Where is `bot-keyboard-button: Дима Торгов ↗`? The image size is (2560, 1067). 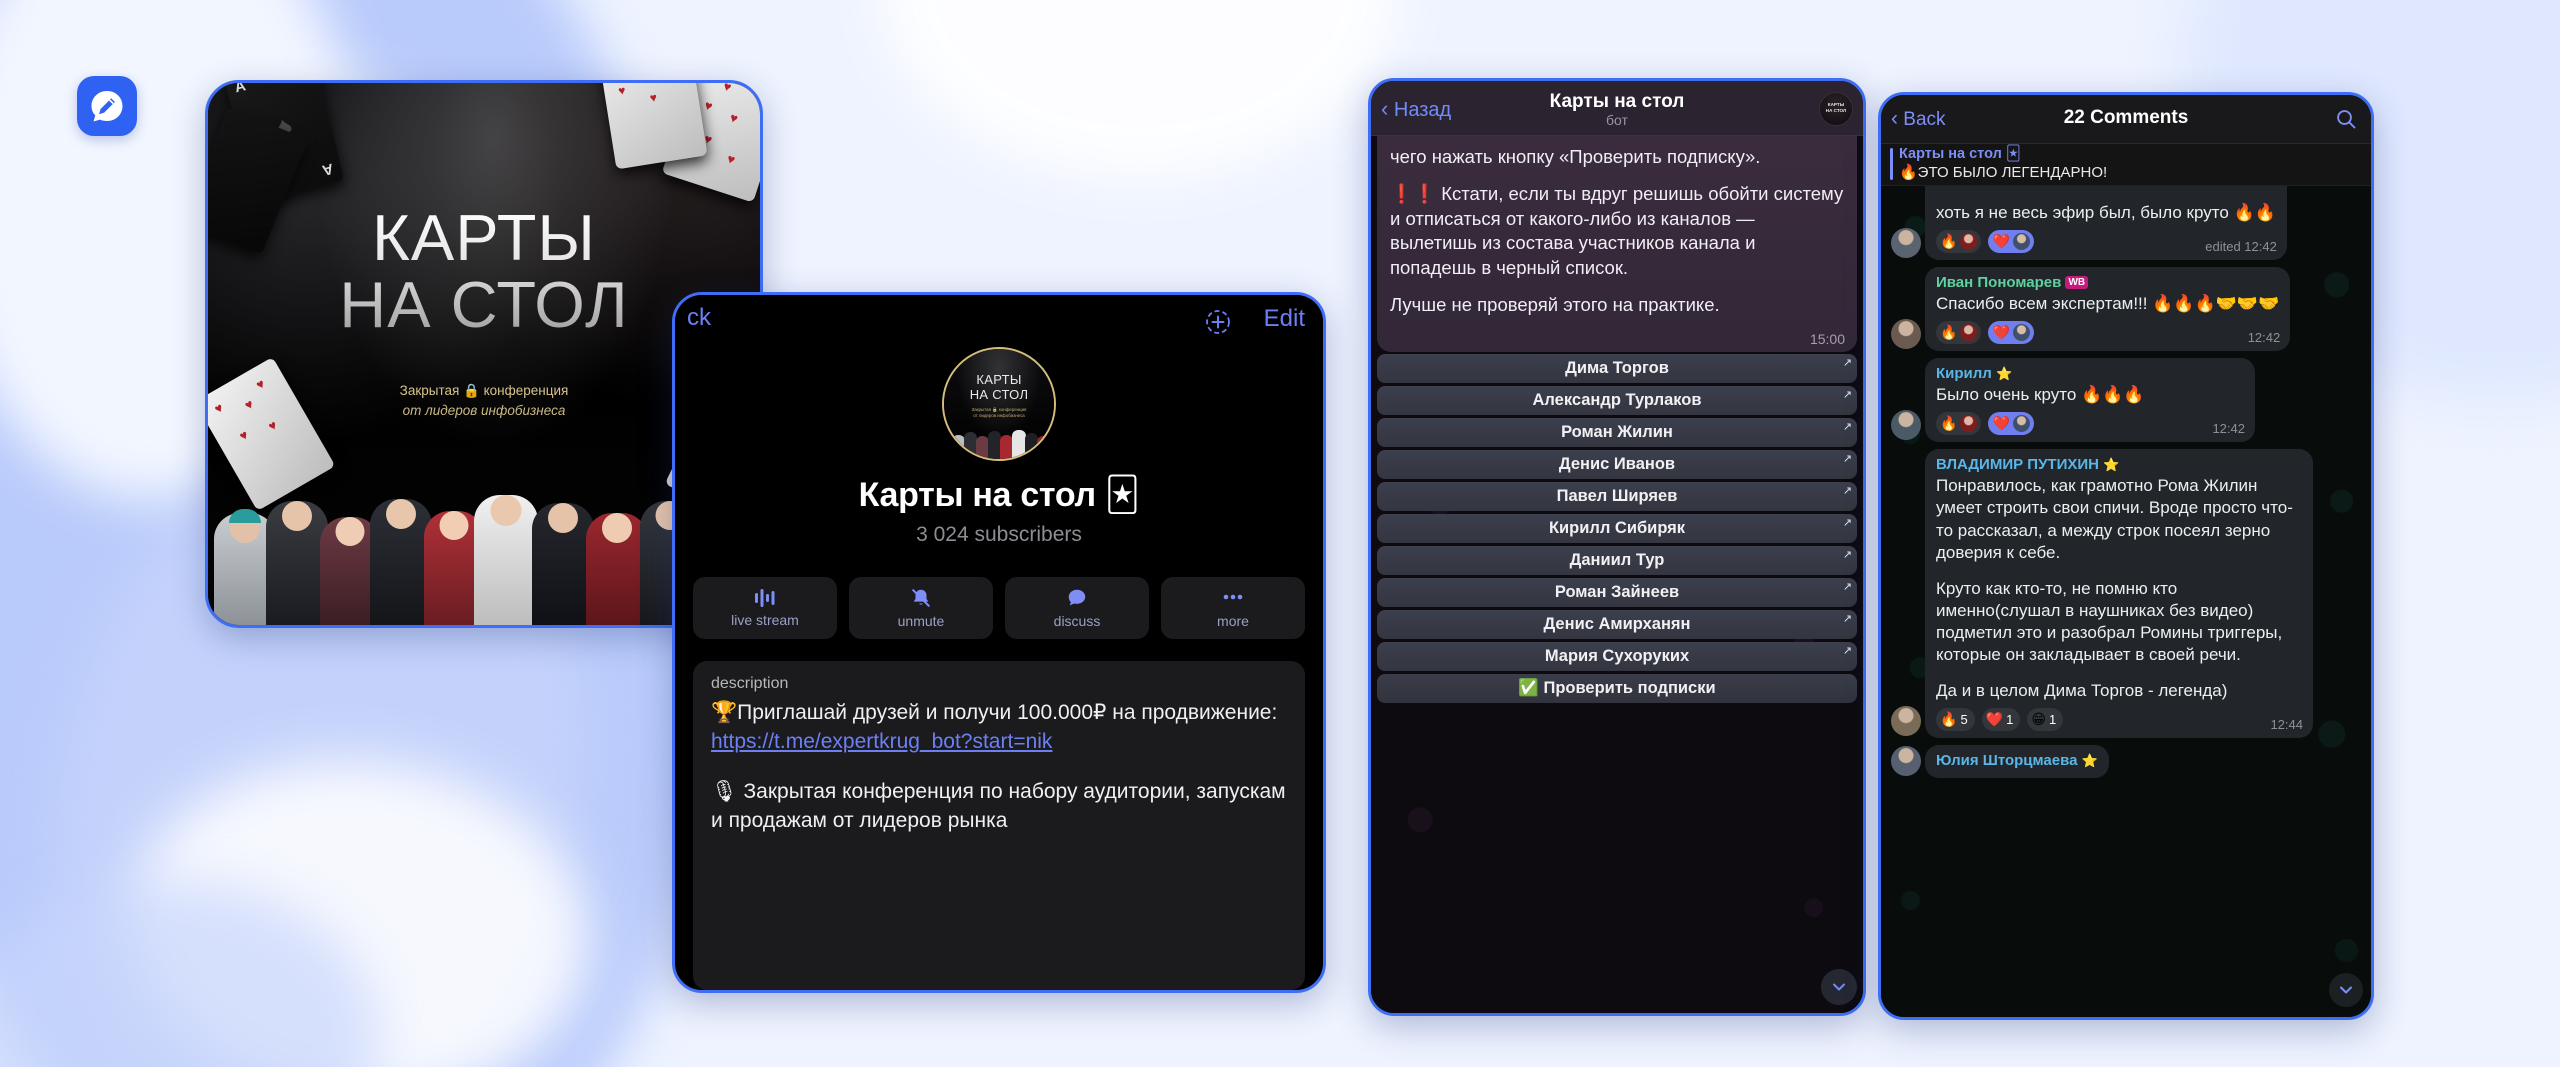 bot-keyboard-button: Дима Торгов ↗ is located at coordinates (1617, 368).